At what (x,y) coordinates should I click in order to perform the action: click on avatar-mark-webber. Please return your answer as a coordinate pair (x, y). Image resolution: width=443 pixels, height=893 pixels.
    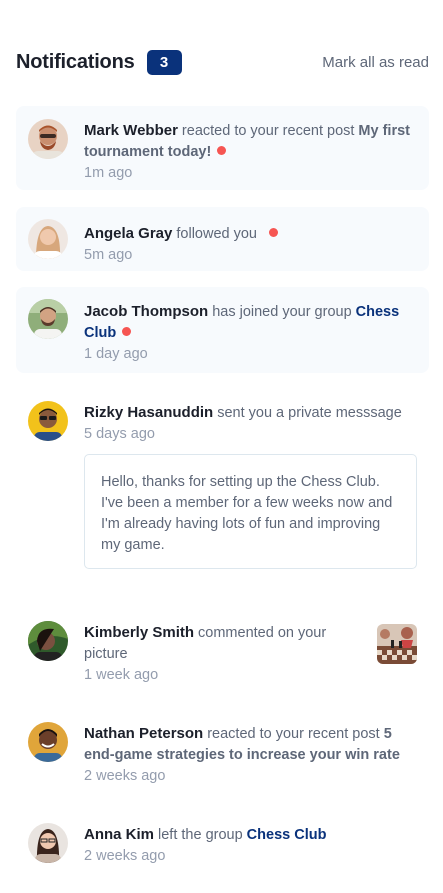
    Looking at the image, I should click on (48, 139).